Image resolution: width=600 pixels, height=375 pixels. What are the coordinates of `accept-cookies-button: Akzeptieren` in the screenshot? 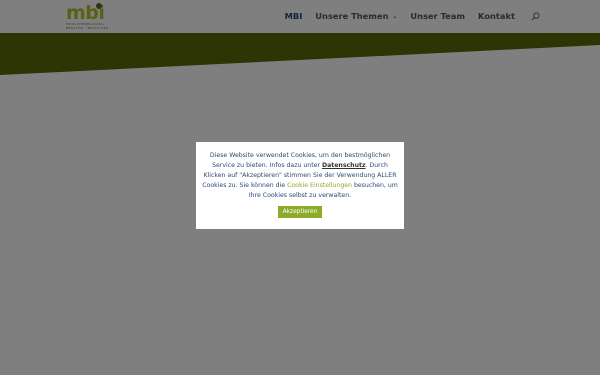 It's located at (300, 212).